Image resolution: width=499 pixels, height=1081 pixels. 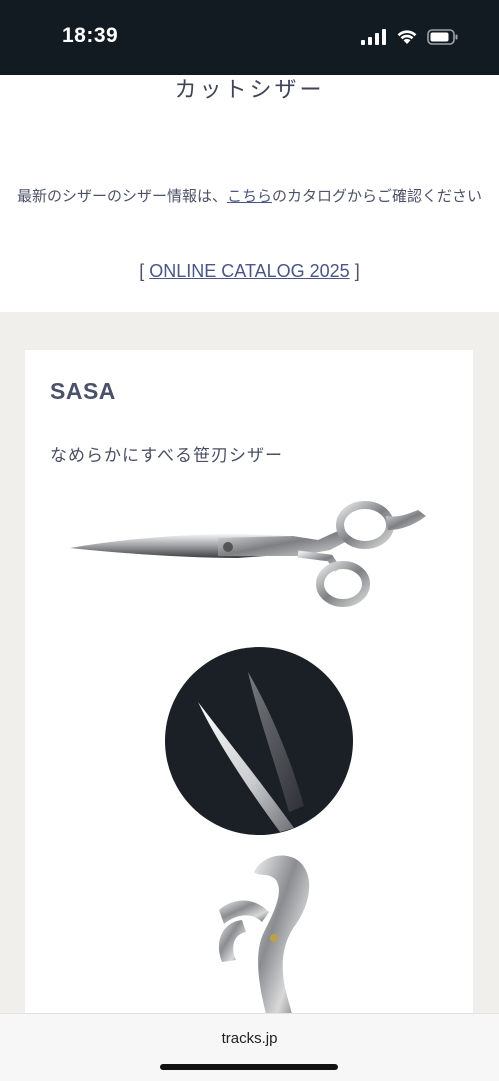 I want to click on product-tagline: なめらかにすべる笹刃シザー, so click(x=166, y=456).